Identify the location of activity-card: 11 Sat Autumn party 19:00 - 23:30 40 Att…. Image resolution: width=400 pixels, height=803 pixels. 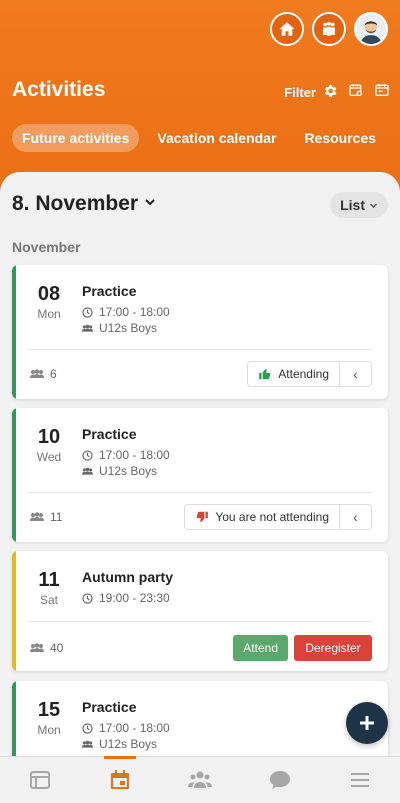
(200, 611).